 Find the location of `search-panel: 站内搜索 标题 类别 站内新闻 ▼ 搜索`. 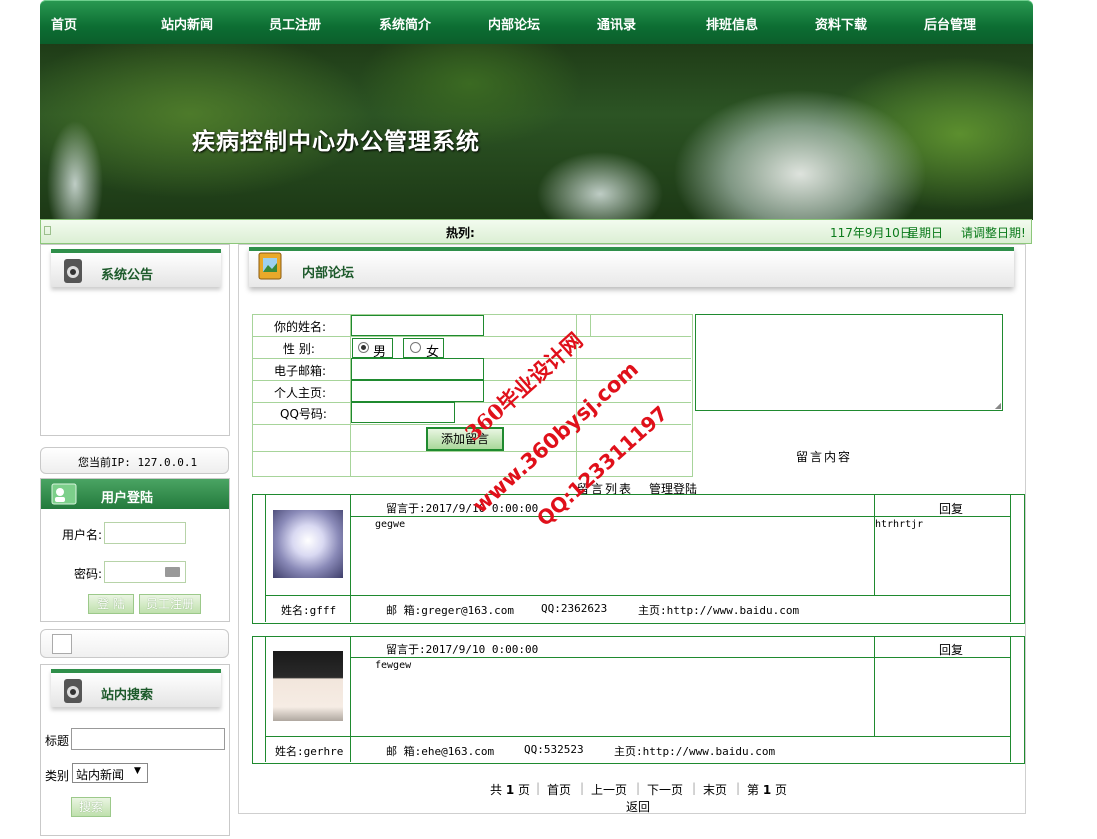

search-panel: 站内搜索 标题 类别 站内新闻 ▼ 搜索 is located at coordinates (135, 750).